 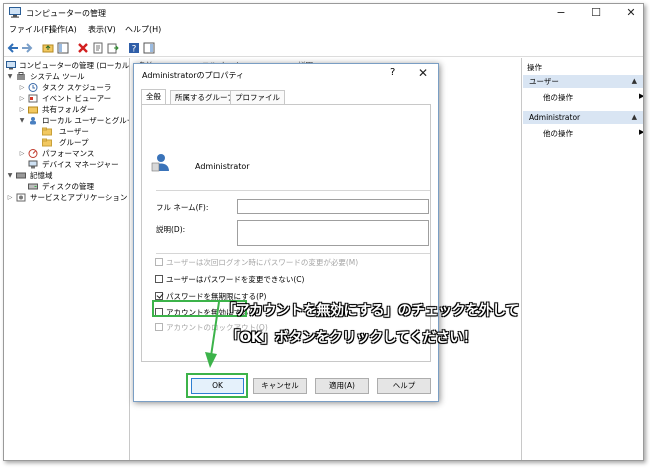 I want to click on dialog-title: Administratorのプロパティ, so click(x=193, y=75).